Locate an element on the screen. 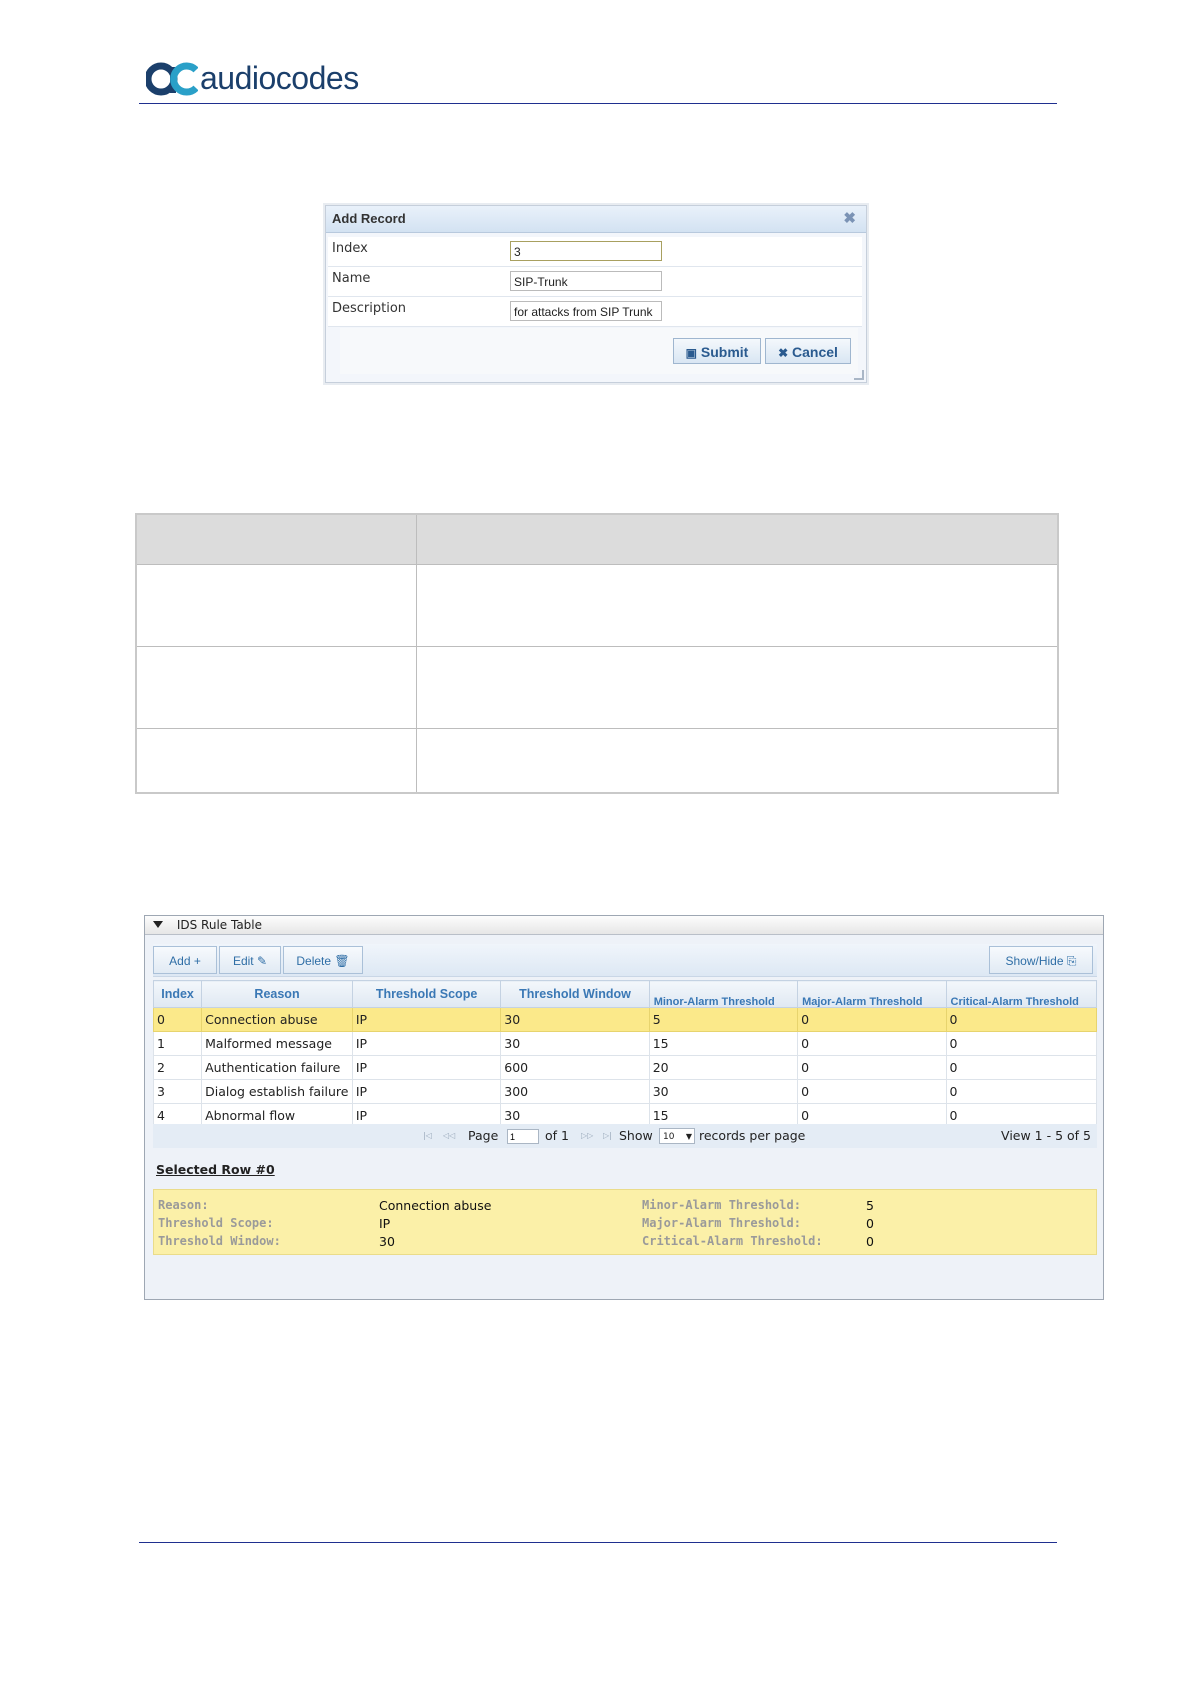  audiocodes-logo: audiocodes is located at coordinates (251, 78).